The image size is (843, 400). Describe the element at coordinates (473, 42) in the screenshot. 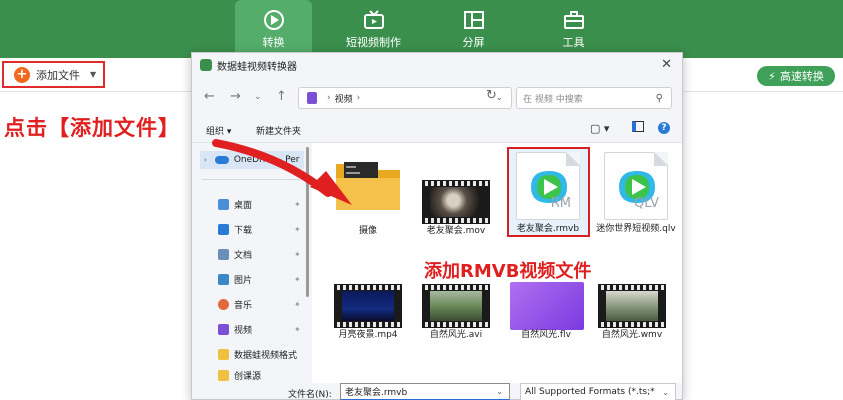

I see `tab-label: 分屏` at that location.